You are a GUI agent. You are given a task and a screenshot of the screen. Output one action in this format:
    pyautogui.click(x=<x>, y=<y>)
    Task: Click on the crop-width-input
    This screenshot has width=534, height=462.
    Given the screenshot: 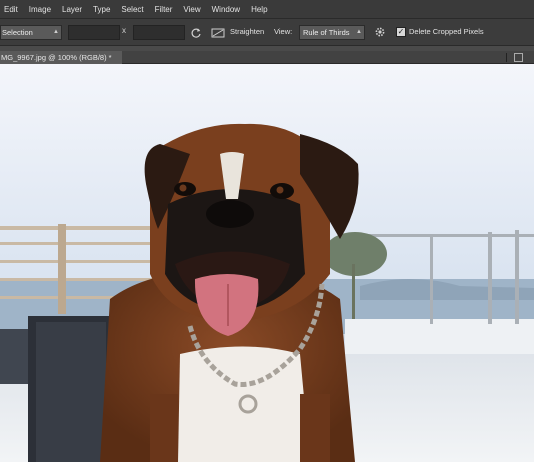 What is the action you would take?
    pyautogui.click(x=94, y=32)
    